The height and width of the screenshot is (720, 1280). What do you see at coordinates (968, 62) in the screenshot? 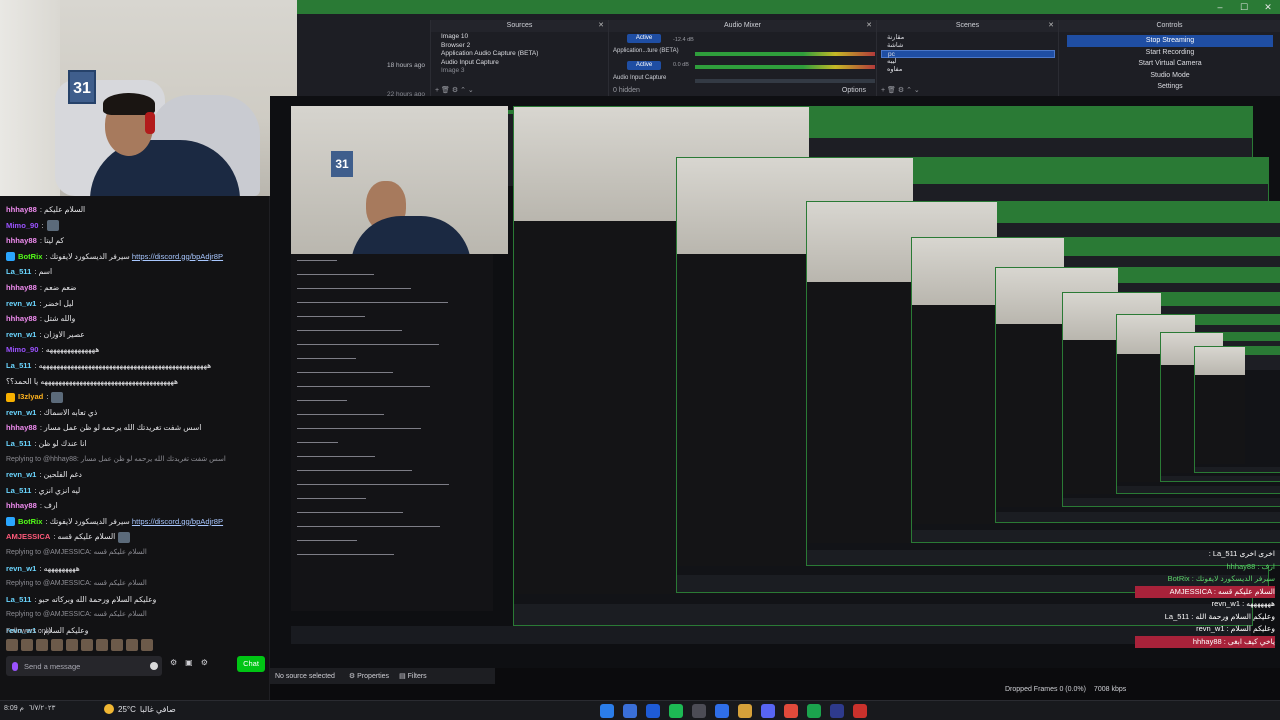
I see `scene-item: ليبه` at bounding box center [968, 62].